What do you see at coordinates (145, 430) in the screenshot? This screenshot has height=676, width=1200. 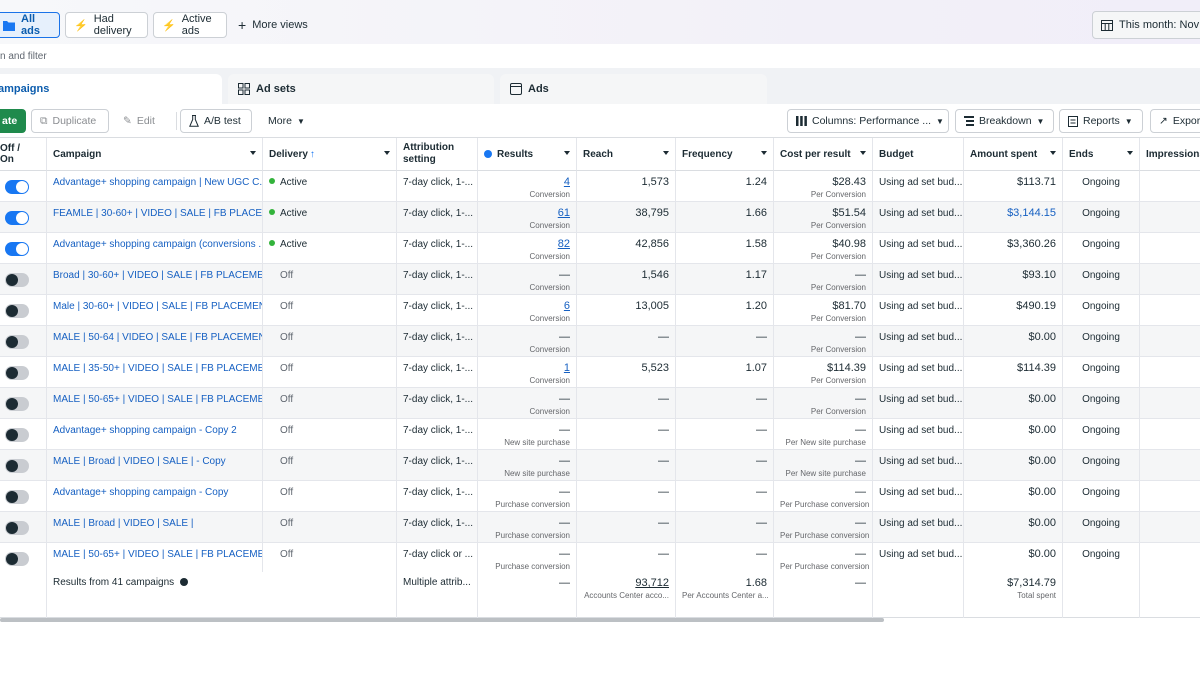 I see `campaign-name-link: Advantage+ shopping campaign - Copy 2` at bounding box center [145, 430].